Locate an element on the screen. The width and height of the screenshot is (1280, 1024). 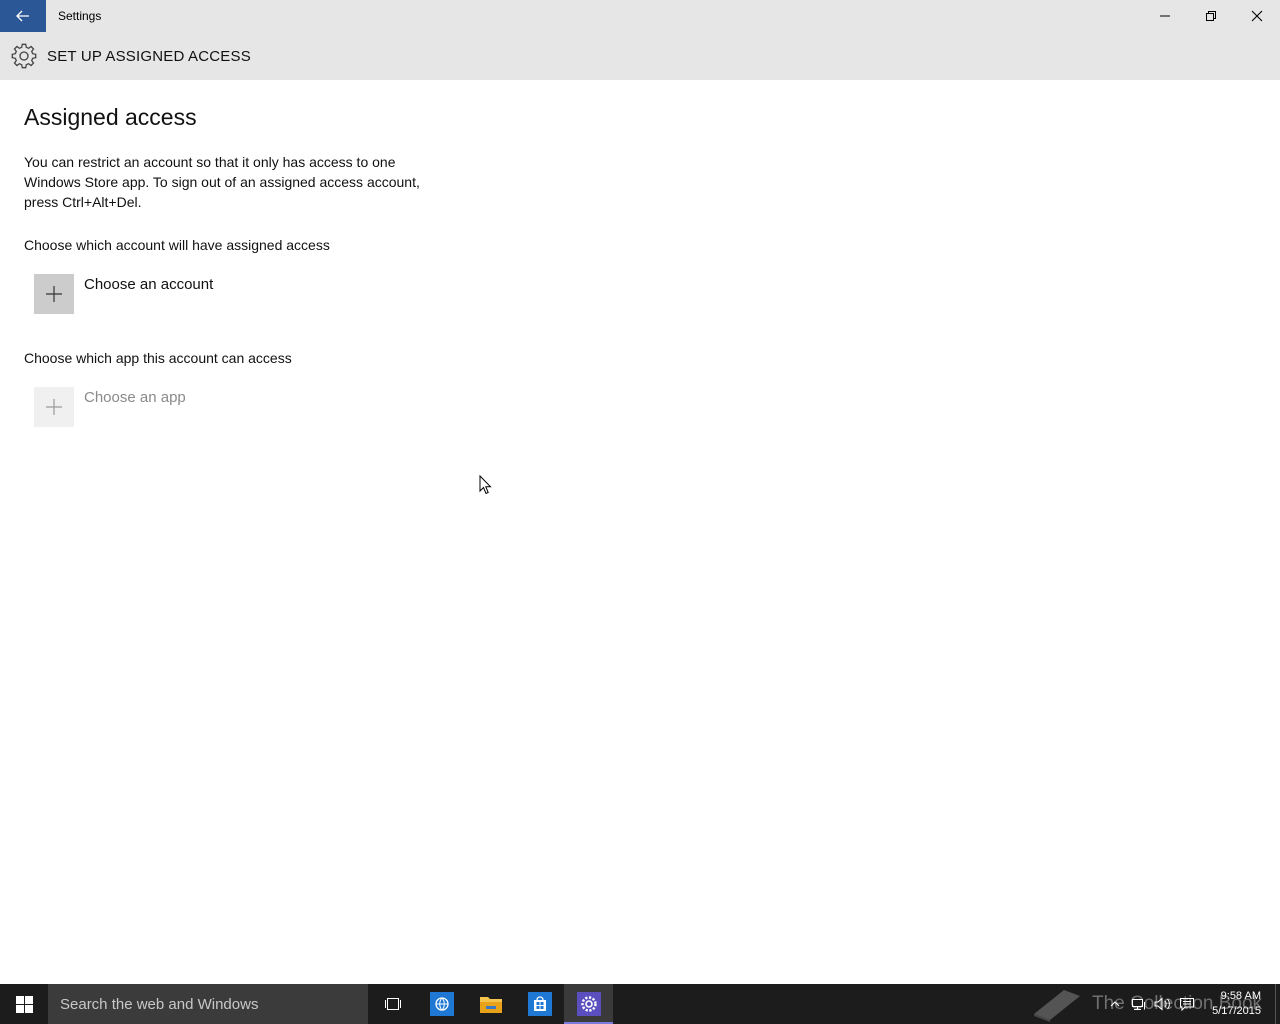
title-bar: Settings is located at coordinates (640, 16).